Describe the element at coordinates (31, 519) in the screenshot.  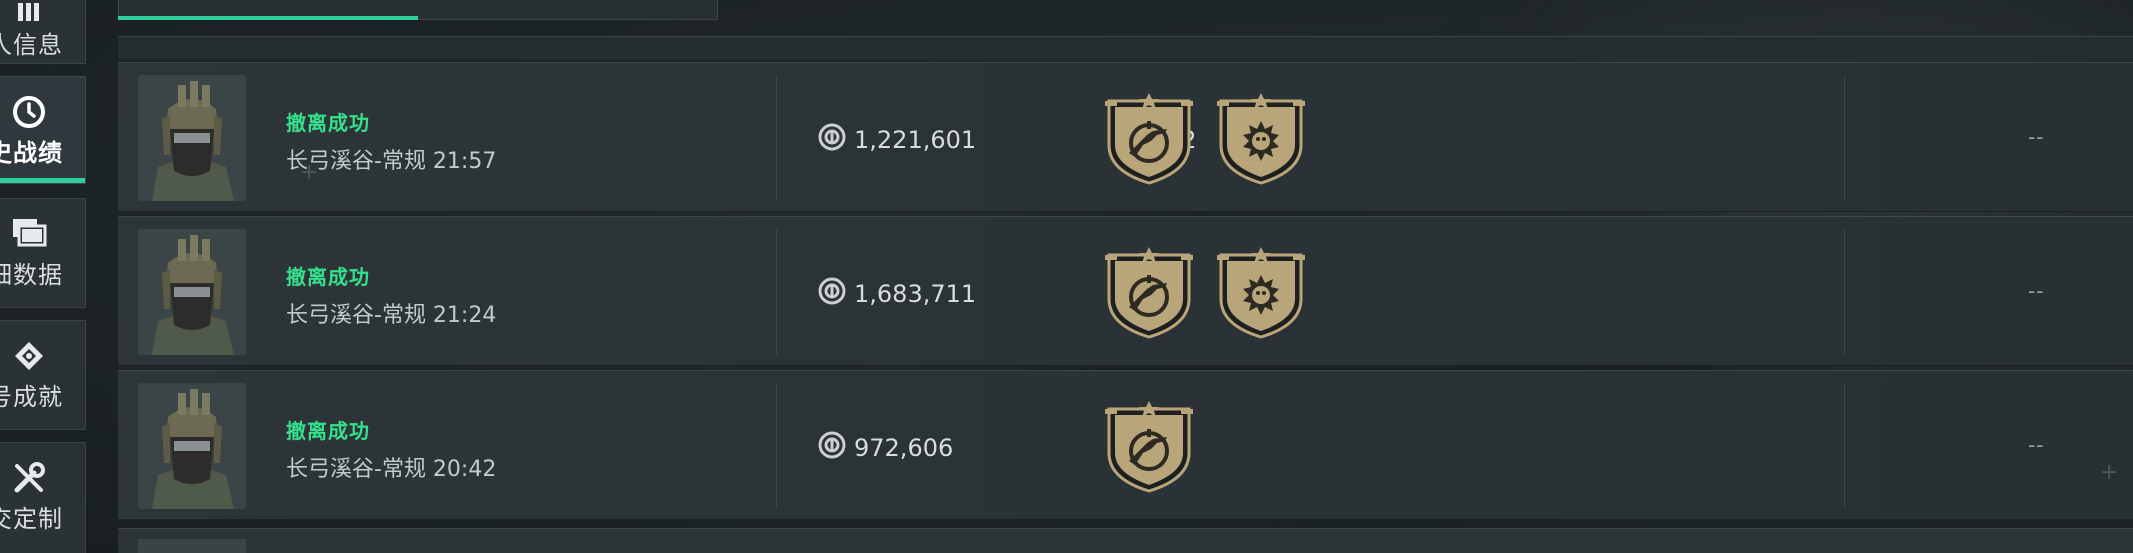
I see `sidebar-item-label: 交定制` at that location.